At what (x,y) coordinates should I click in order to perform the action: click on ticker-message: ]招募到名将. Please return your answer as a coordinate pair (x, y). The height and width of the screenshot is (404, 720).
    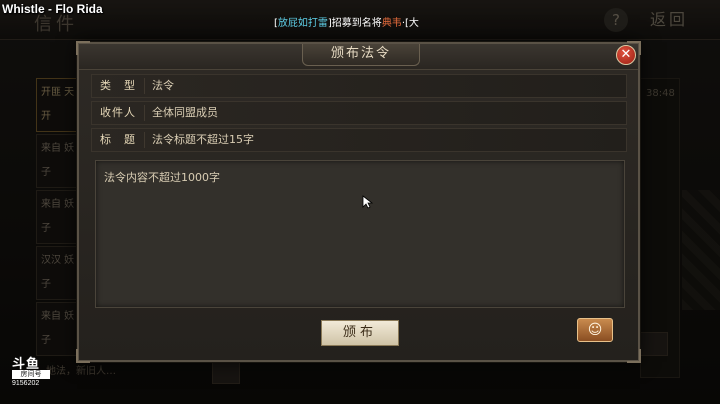
    Looking at the image, I should click on (354, 23).